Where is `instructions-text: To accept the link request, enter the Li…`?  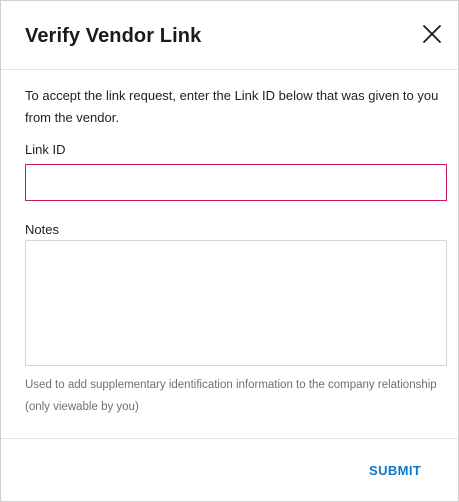
instructions-text: To accept the link request, enter the Li… is located at coordinates (232, 106).